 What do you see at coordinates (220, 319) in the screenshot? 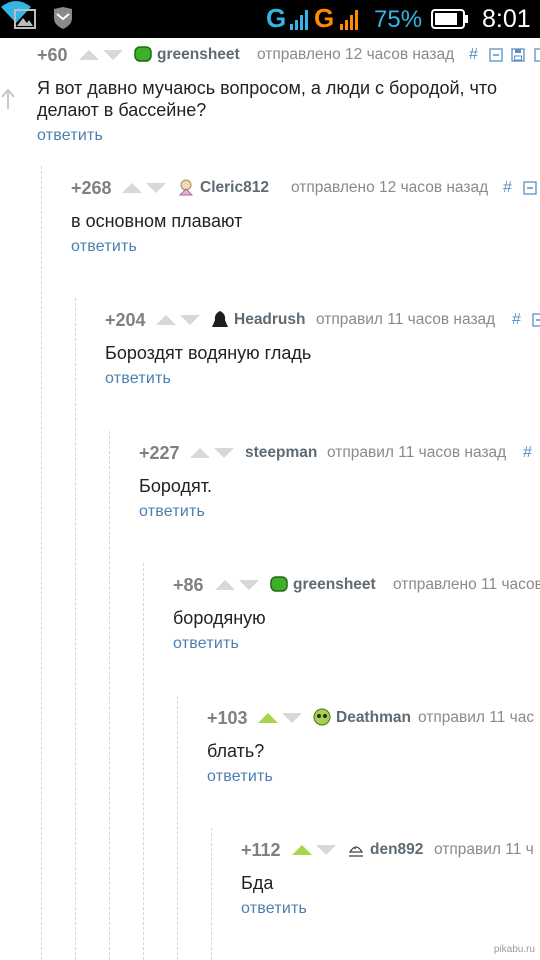
I see `dark-figure-avatar-icon` at bounding box center [220, 319].